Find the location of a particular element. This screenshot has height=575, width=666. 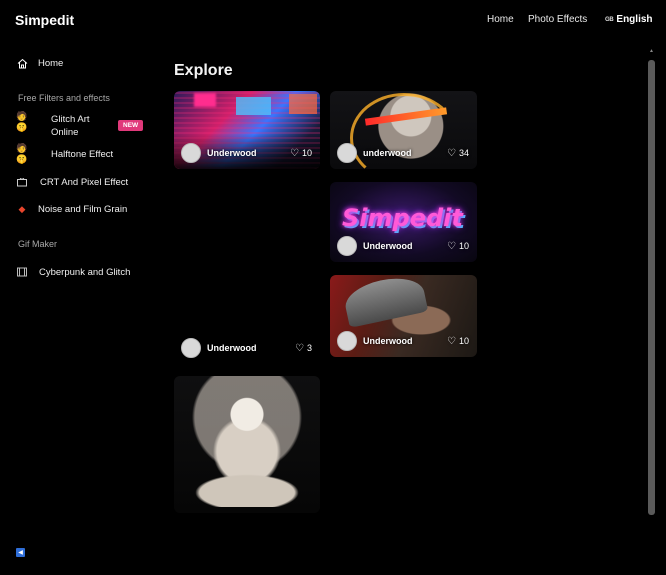

diamond-icon: ◆ is located at coordinates (22, 208).